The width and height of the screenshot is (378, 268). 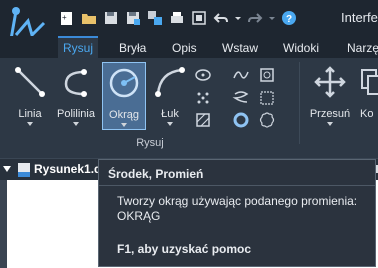 What do you see at coordinates (241, 75) in the screenshot?
I see `spline-icon` at bounding box center [241, 75].